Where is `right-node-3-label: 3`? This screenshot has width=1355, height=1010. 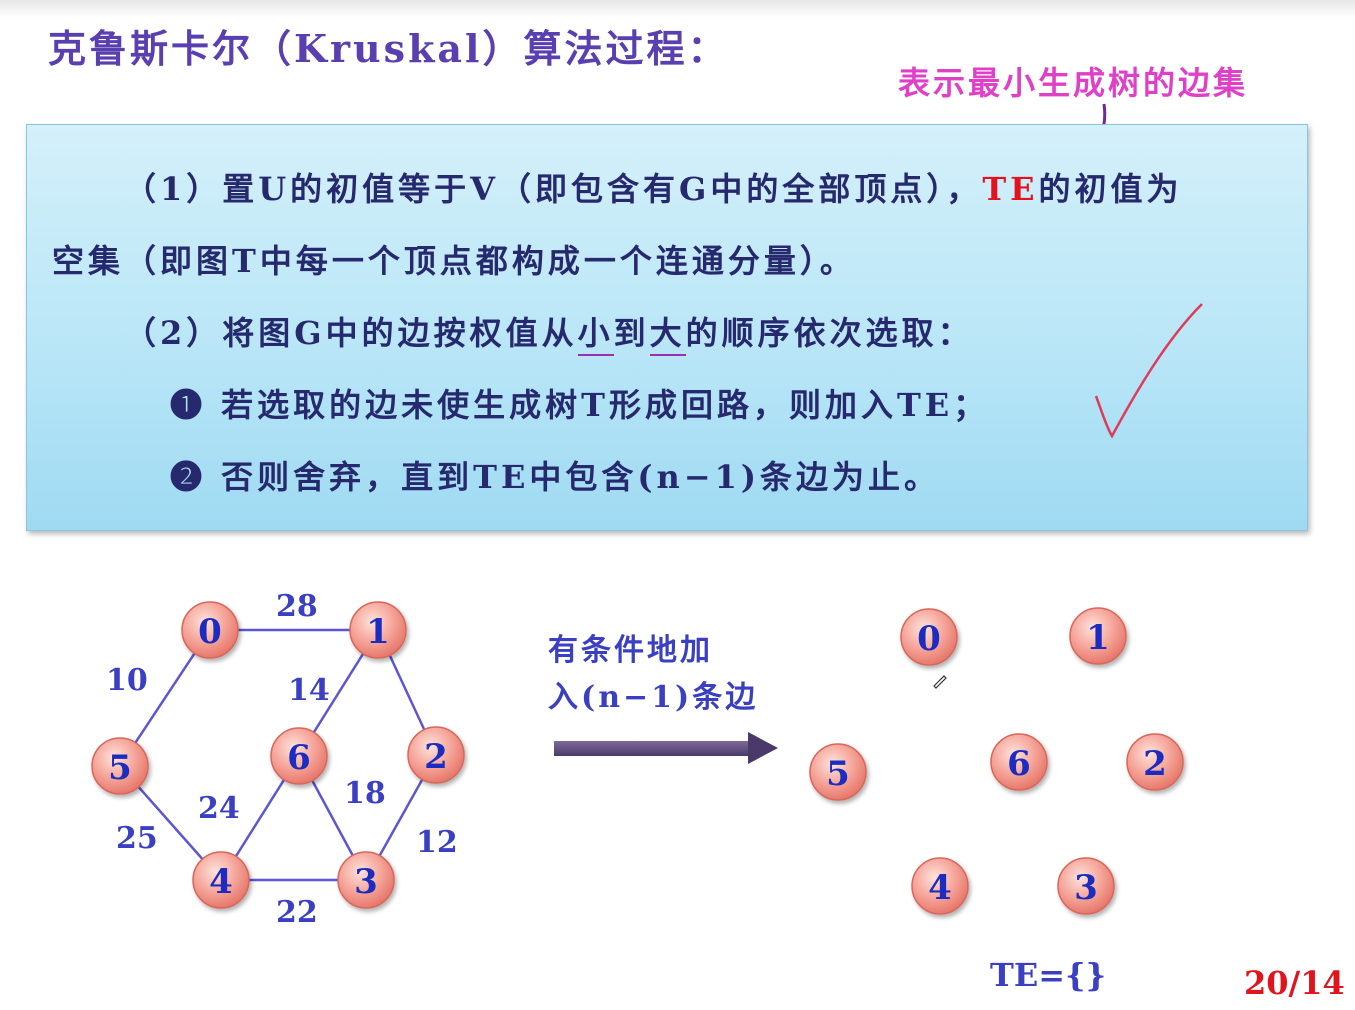
right-node-3-label: 3 is located at coordinates (1086, 888).